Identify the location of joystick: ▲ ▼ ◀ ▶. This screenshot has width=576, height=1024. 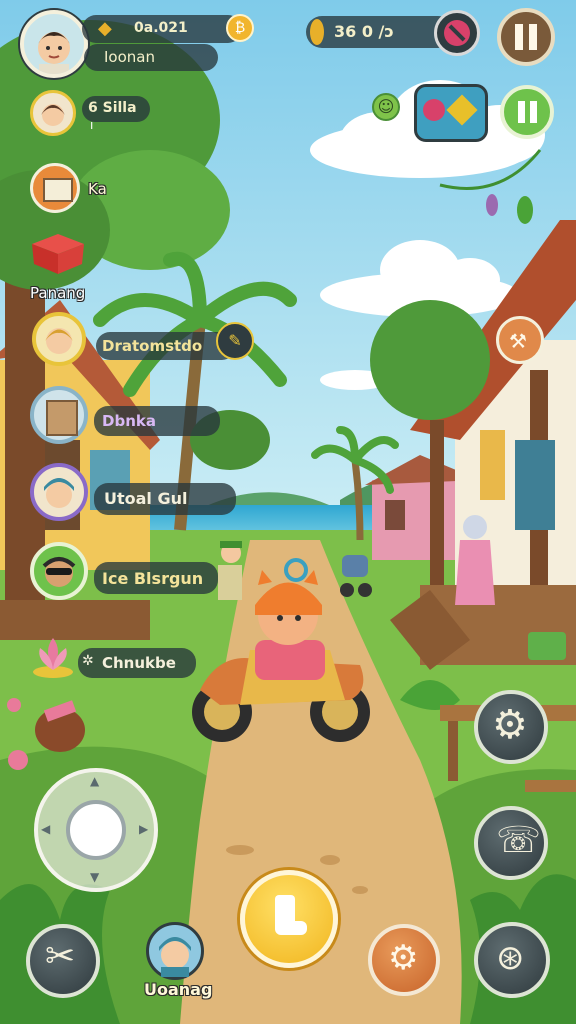
(96, 830).